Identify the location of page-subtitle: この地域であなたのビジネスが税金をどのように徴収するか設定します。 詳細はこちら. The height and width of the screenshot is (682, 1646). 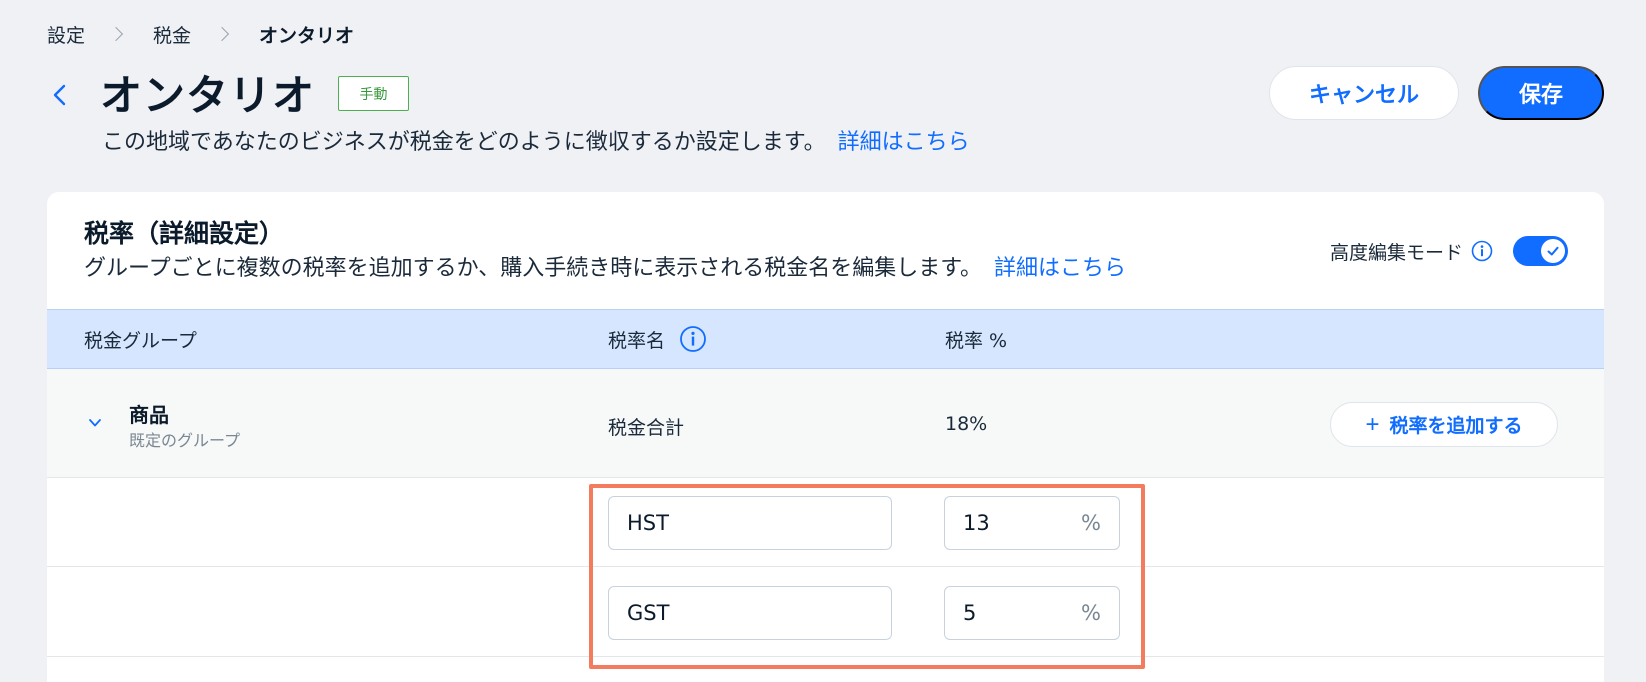
(536, 140).